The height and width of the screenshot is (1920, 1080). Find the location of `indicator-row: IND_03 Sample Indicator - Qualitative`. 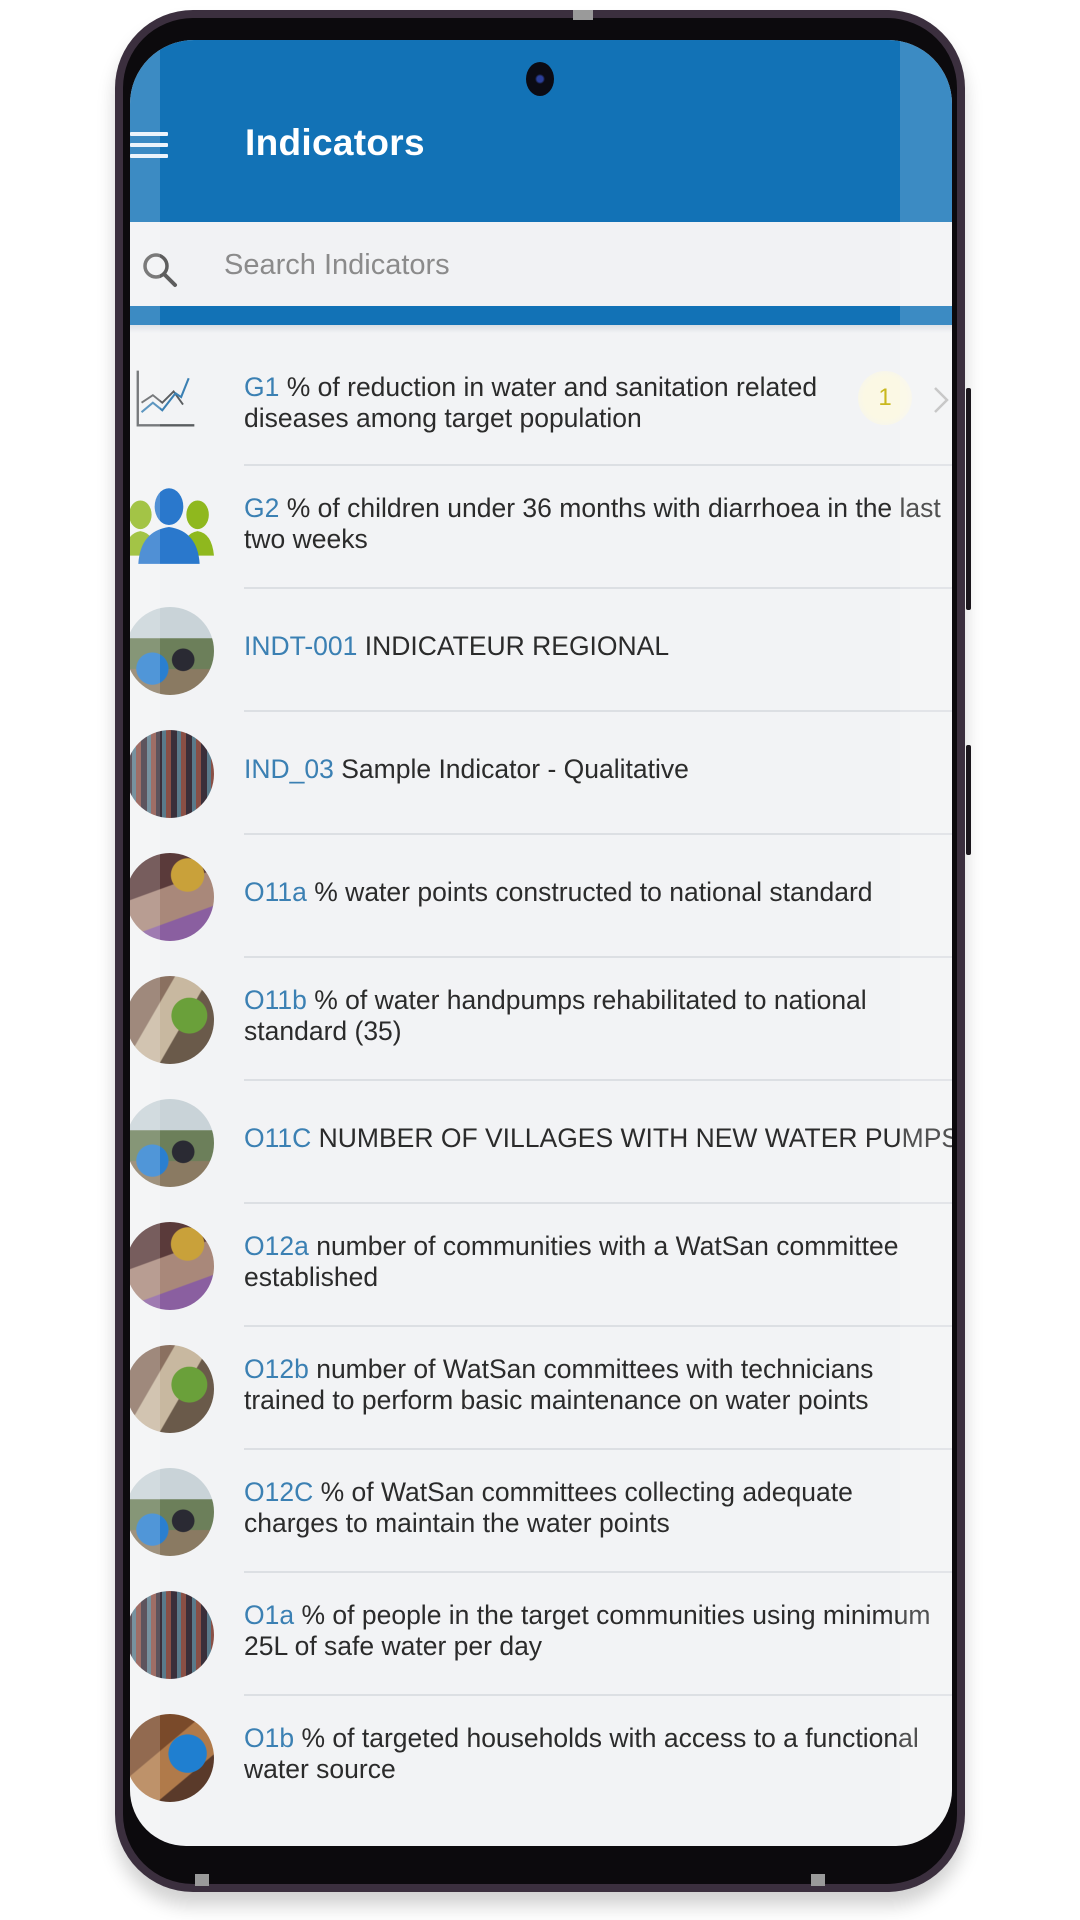

indicator-row: IND_03 Sample Indicator - Qualitative is located at coordinates (541, 773).